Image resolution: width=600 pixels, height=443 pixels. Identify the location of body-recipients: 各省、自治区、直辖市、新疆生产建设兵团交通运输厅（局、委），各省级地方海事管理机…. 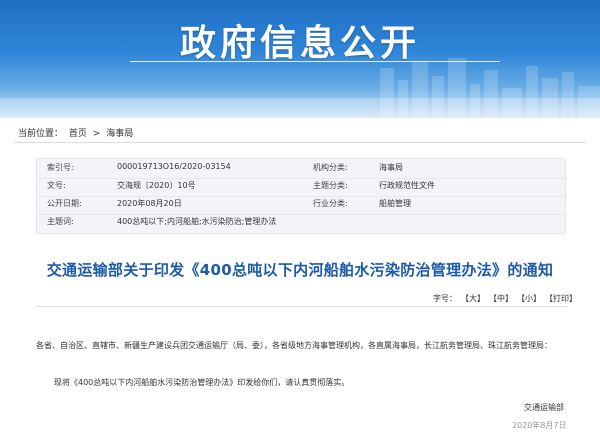
(294, 345).